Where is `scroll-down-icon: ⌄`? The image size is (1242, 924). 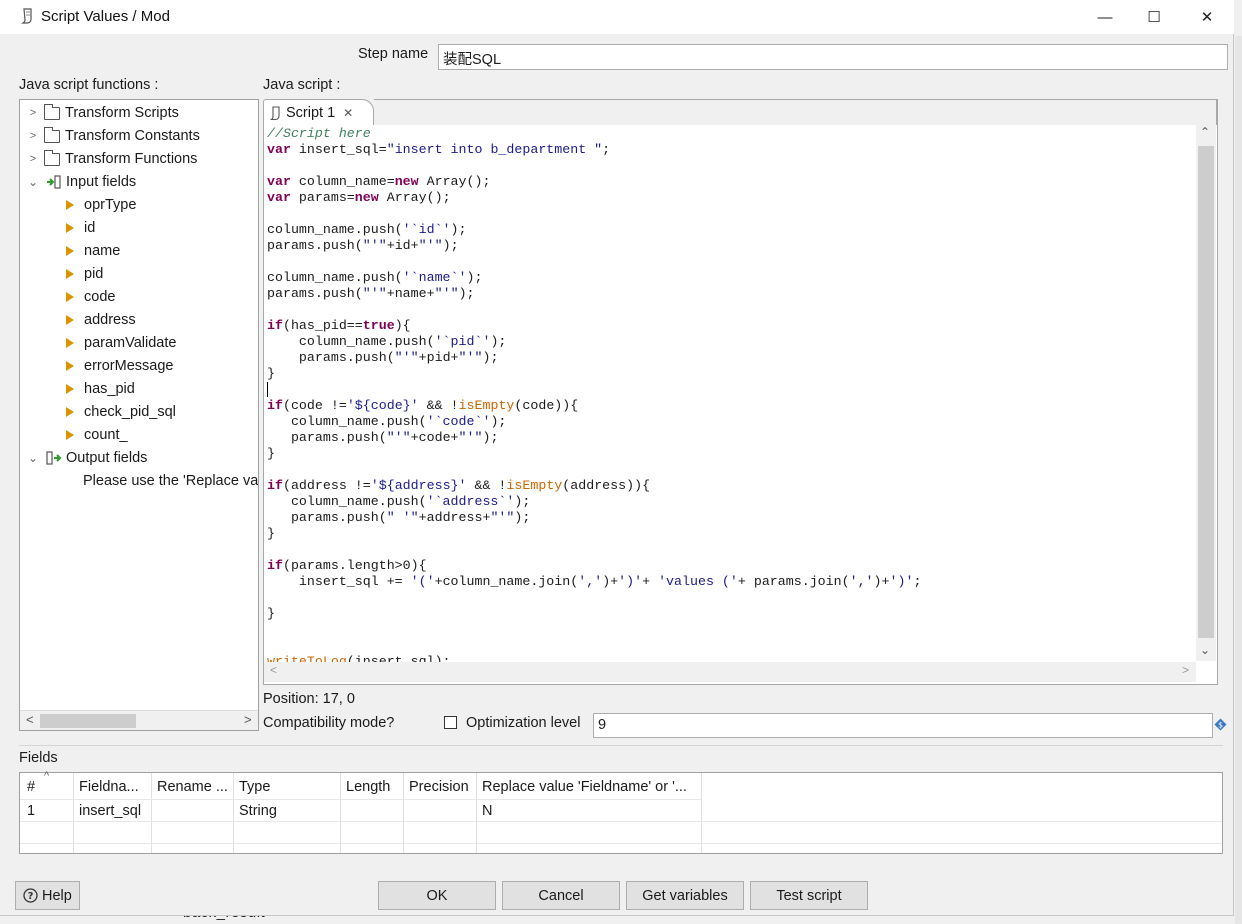 scroll-down-icon: ⌄ is located at coordinates (1205, 650).